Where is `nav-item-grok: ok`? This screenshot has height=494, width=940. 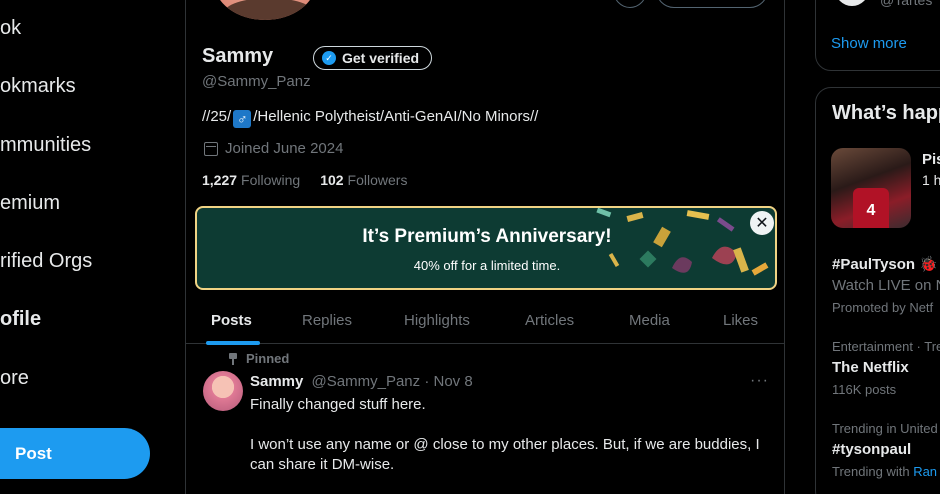
nav-item-grok: ok is located at coordinates (10, 28).